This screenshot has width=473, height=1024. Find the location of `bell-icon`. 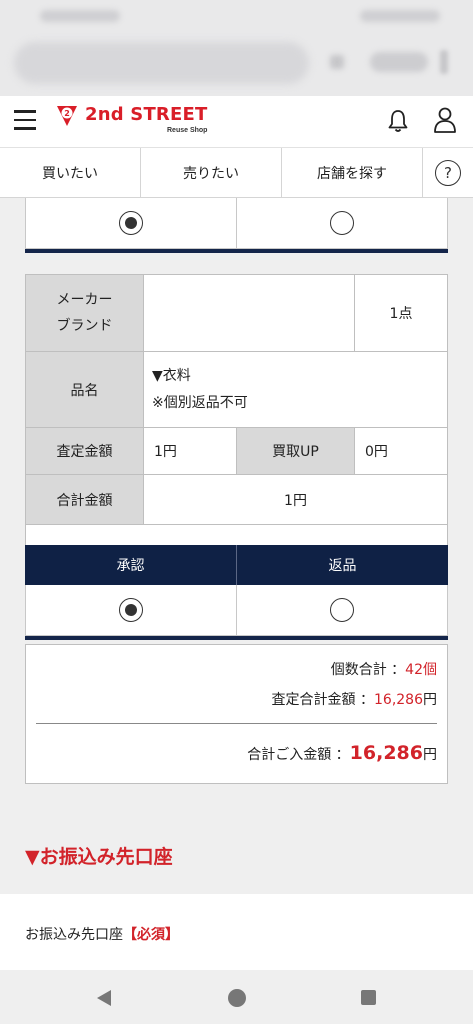

bell-icon is located at coordinates (398, 121).